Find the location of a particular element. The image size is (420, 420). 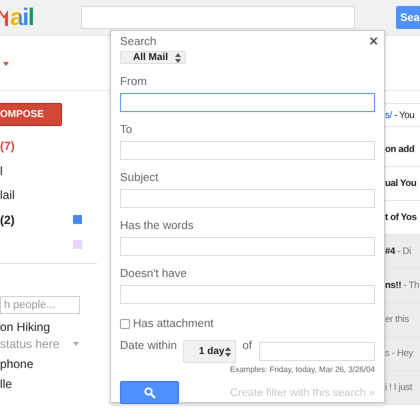

checkbox-label: Has attachment is located at coordinates (173, 324).